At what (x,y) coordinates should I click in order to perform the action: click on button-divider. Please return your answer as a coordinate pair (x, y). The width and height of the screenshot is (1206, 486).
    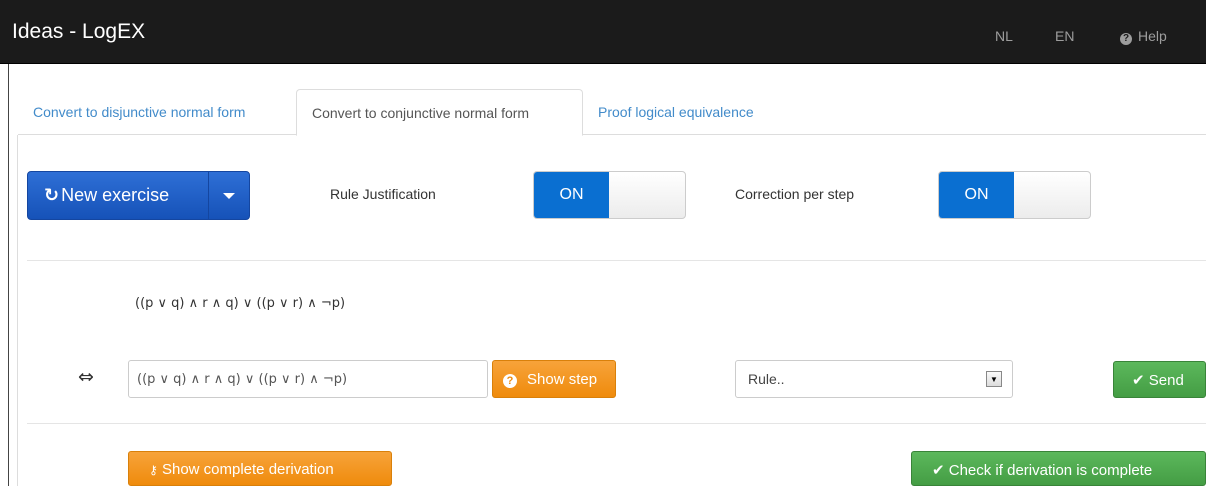
    Looking at the image, I should click on (208, 195).